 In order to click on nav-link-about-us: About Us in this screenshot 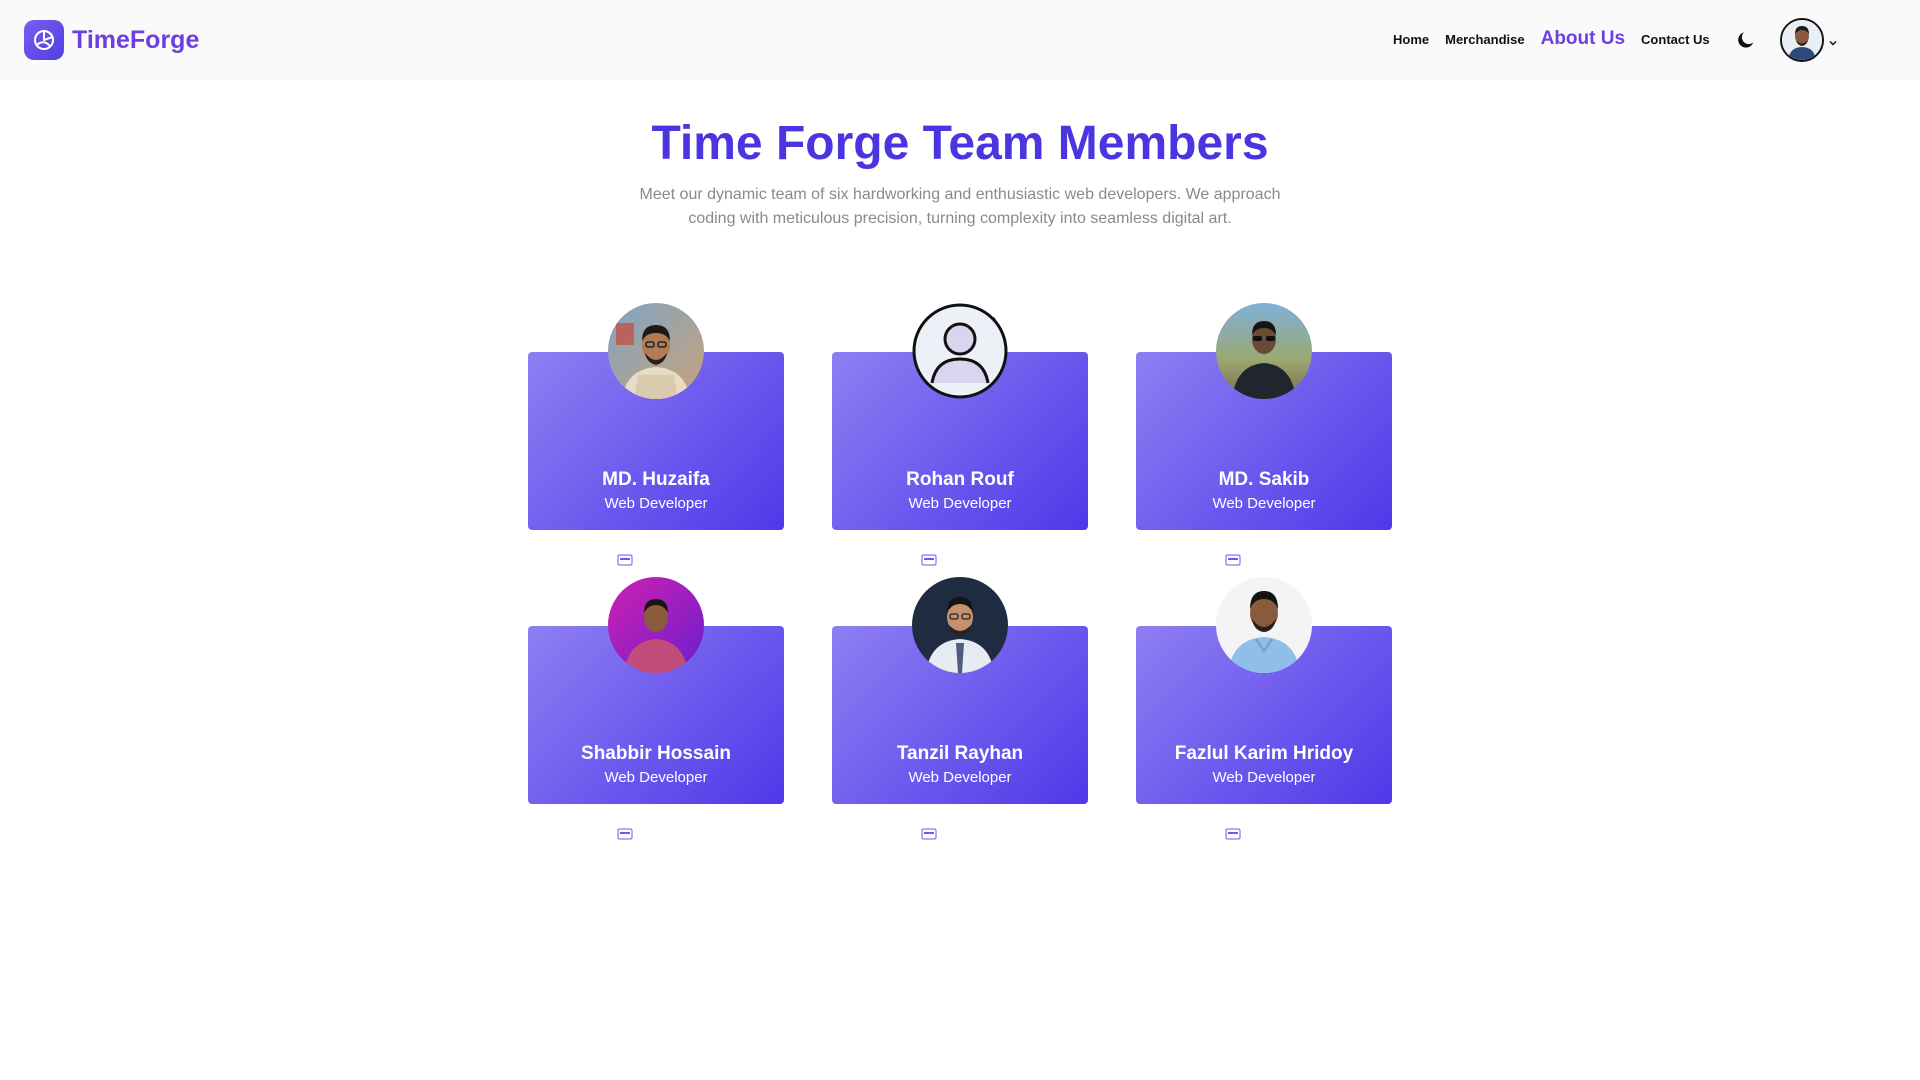, I will do `click(1583, 39)`.